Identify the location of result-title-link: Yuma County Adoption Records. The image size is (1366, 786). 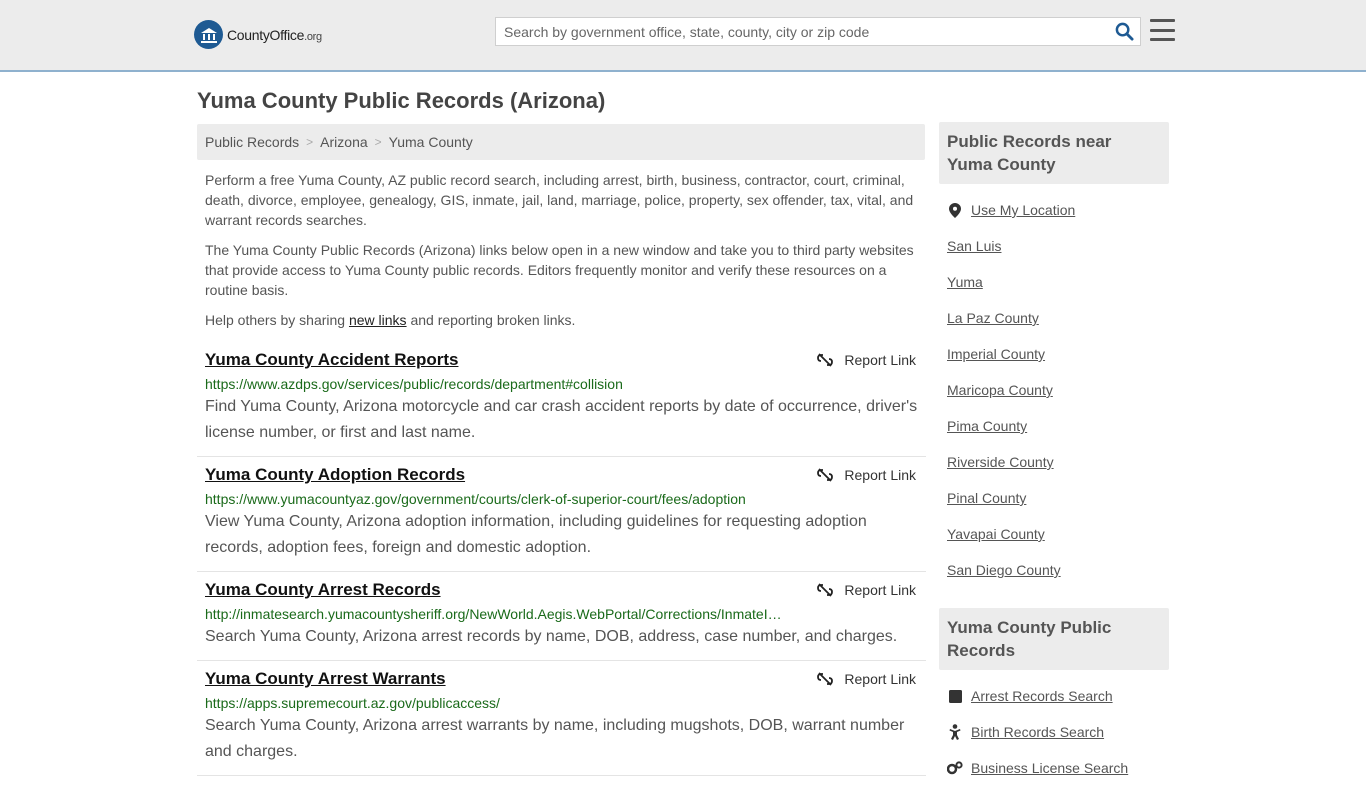
(335, 475).